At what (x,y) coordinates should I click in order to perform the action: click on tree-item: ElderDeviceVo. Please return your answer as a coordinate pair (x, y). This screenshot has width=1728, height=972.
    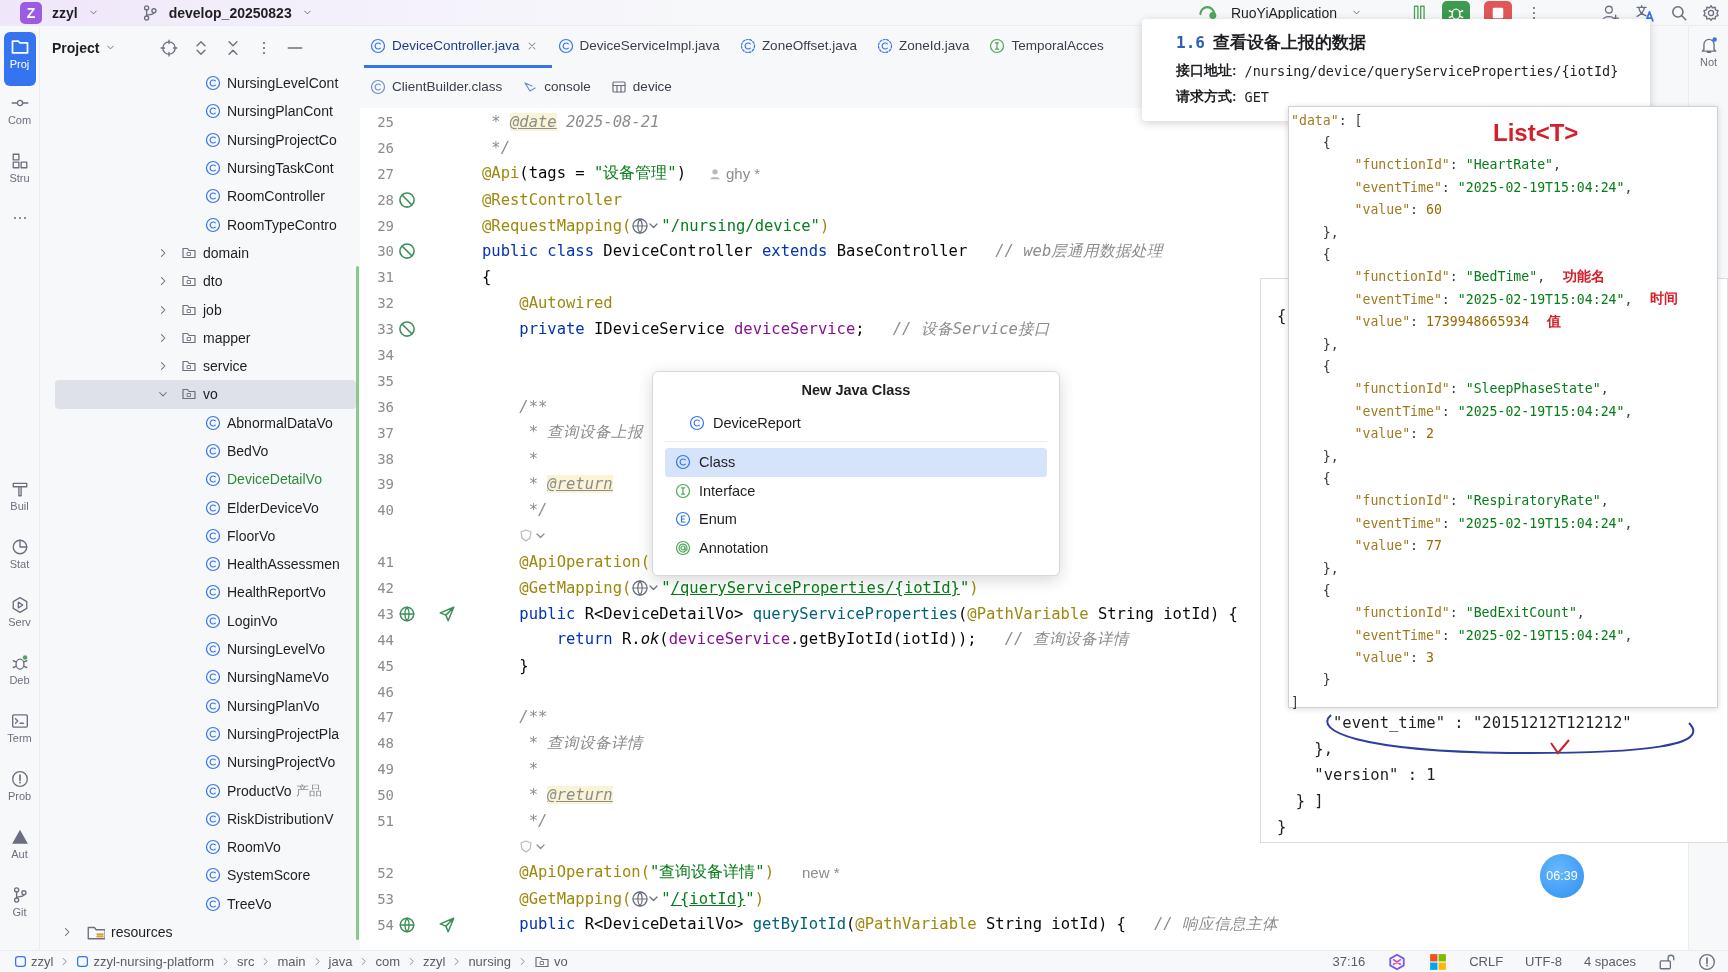
    Looking at the image, I should click on (205, 507).